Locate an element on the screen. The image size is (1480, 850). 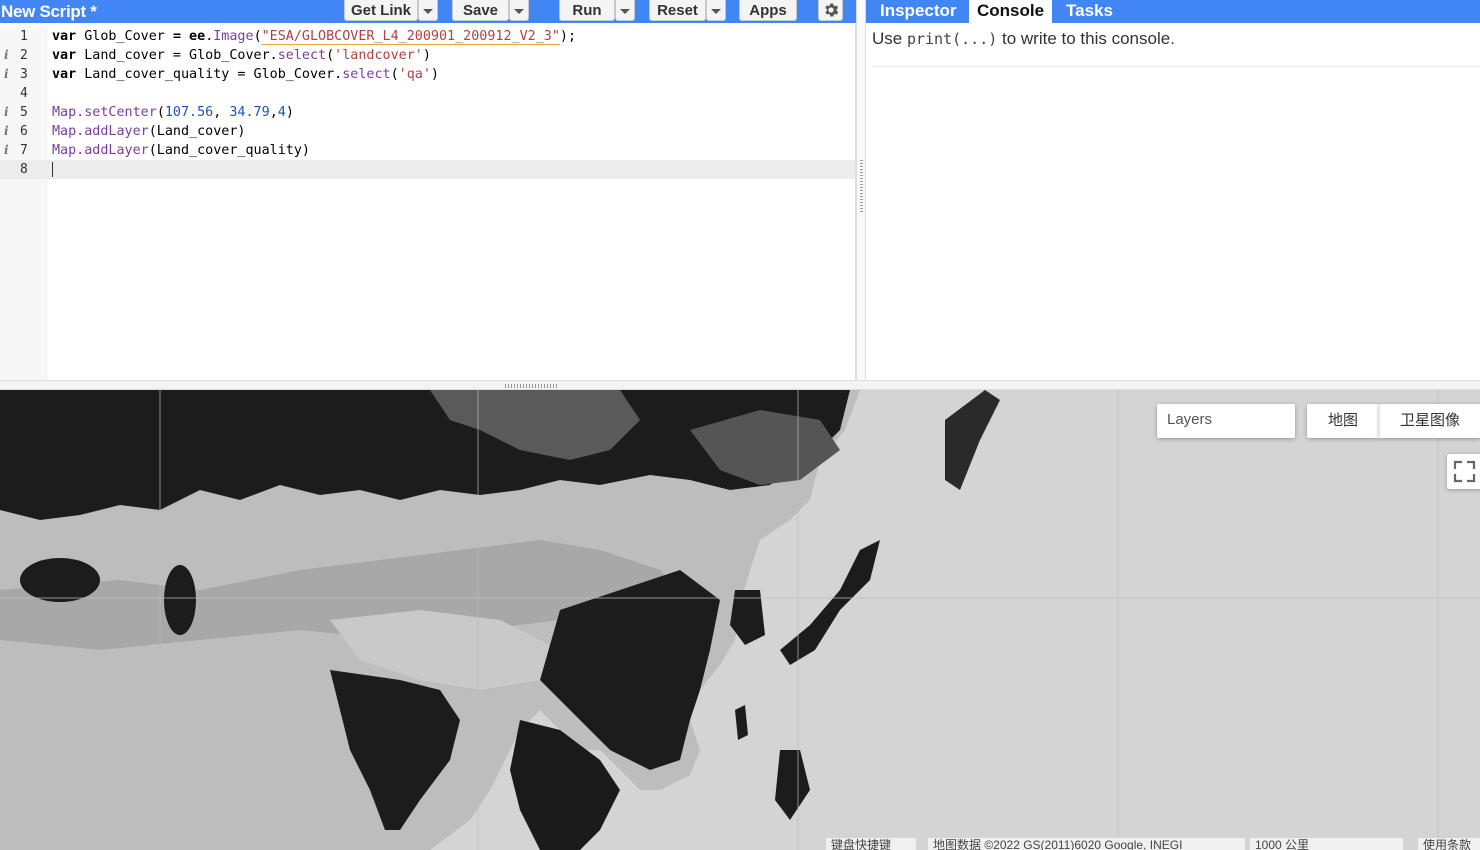
apps-button: Apps is located at coordinates (768, 10).